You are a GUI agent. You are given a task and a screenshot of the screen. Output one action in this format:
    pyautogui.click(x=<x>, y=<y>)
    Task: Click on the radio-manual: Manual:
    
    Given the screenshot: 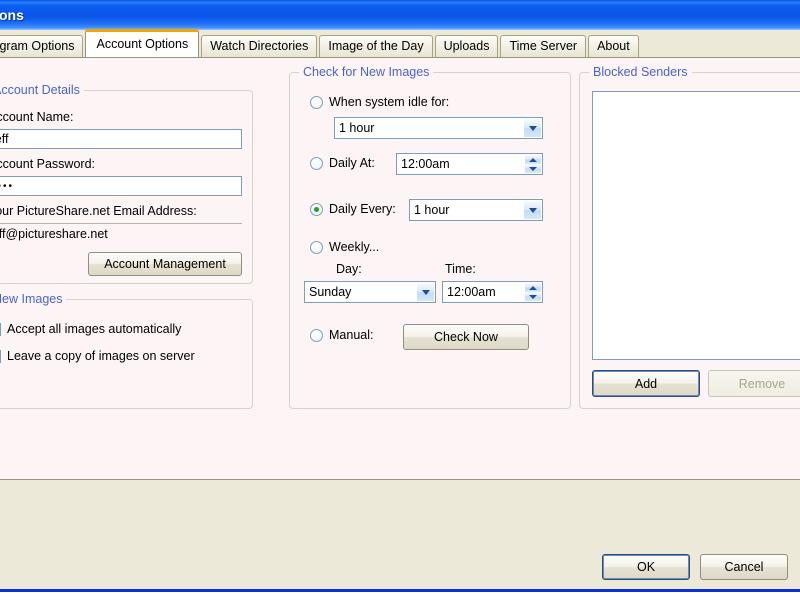 What is the action you would take?
    pyautogui.click(x=341, y=335)
    